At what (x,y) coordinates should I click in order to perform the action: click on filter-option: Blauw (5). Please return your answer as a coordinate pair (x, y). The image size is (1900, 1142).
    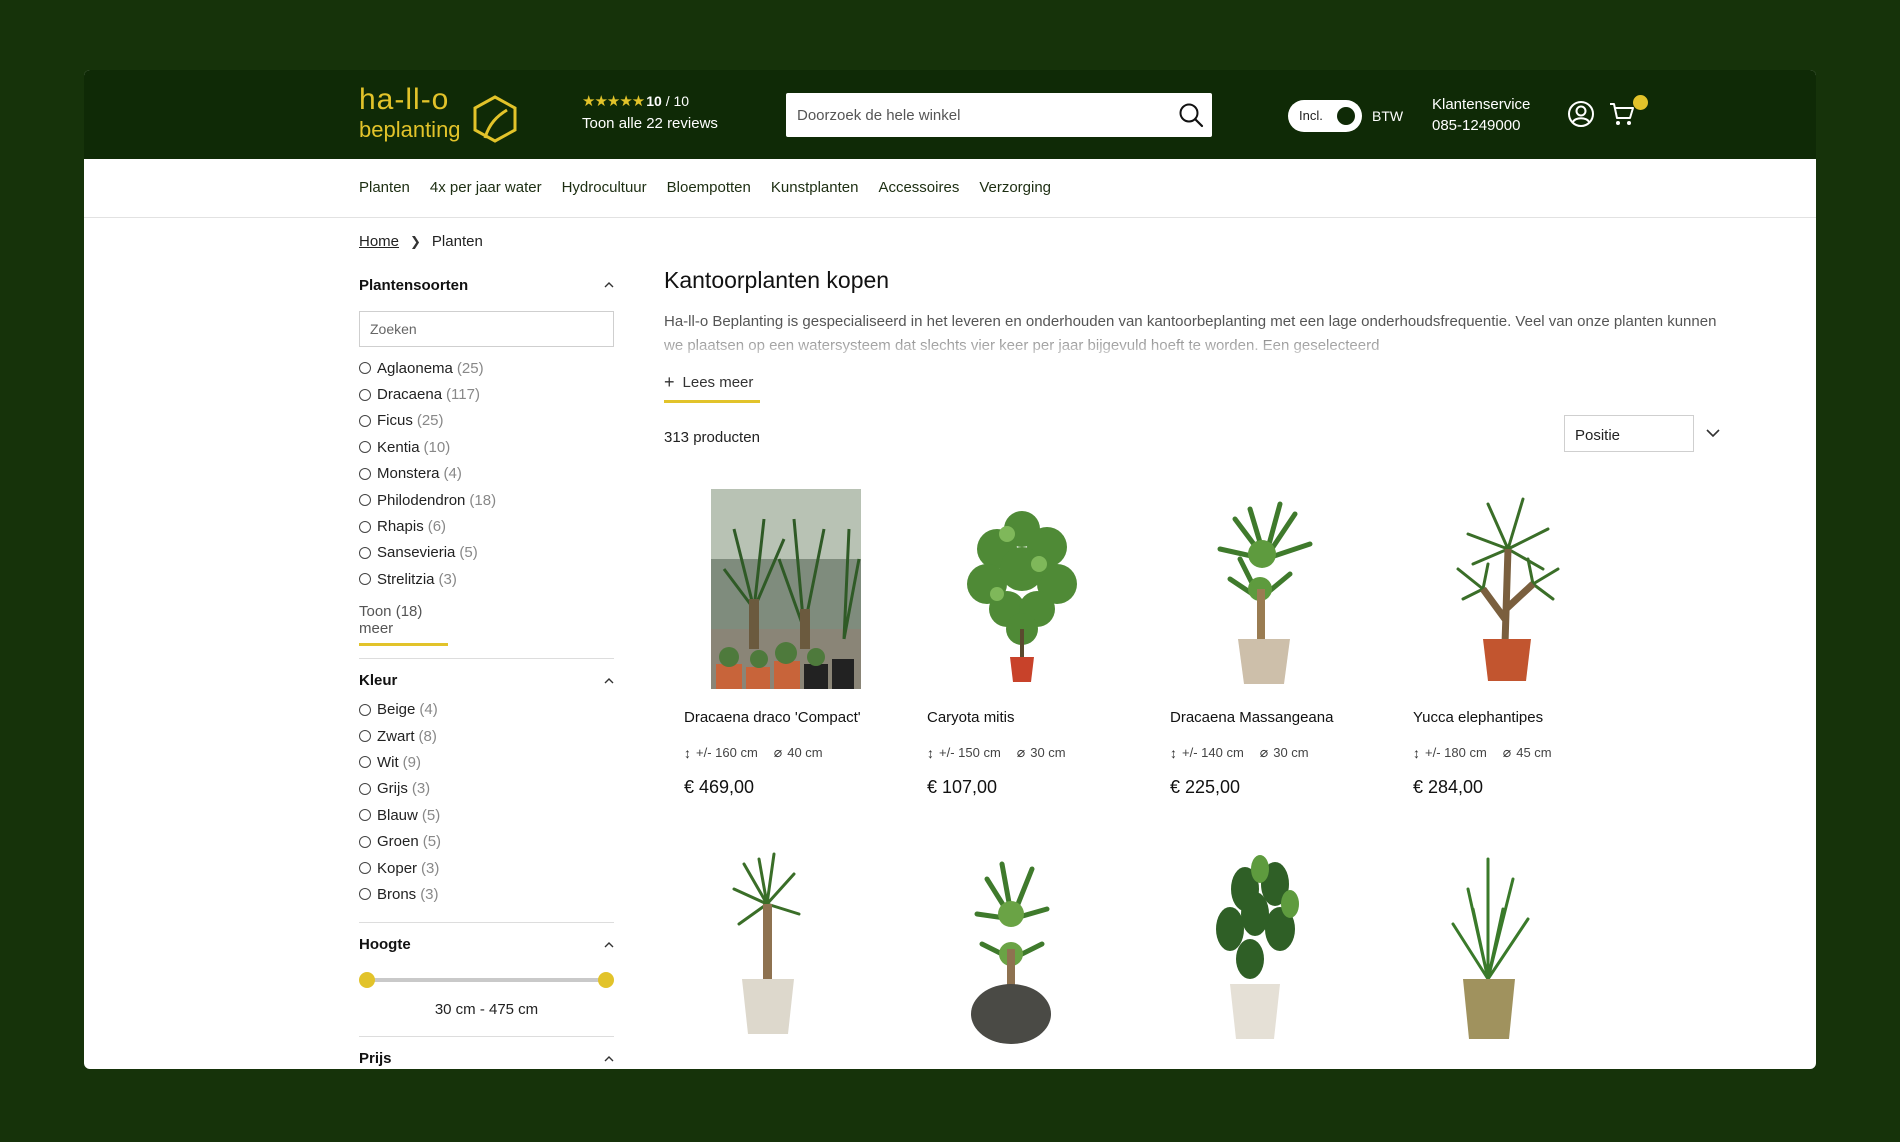
    Looking at the image, I should click on (486, 815).